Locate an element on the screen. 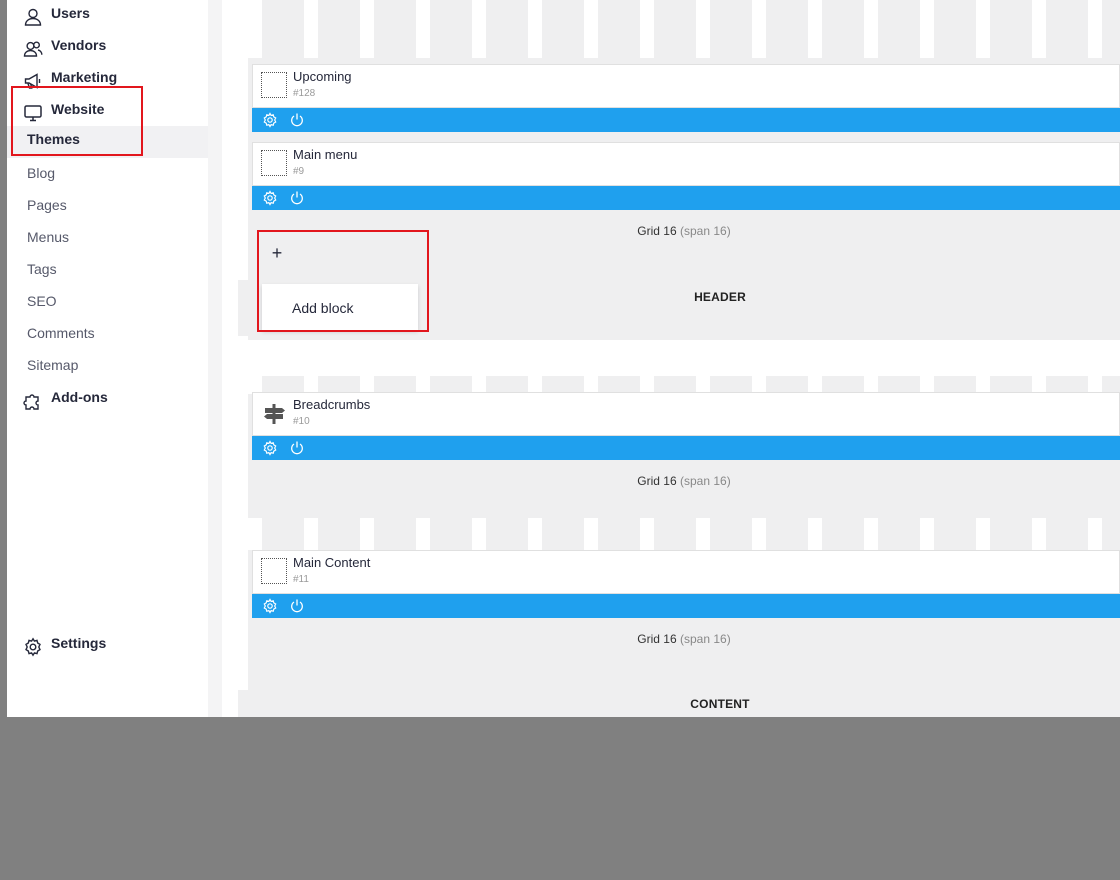  sidebar-subitem-label: SEO is located at coordinates (42, 301).